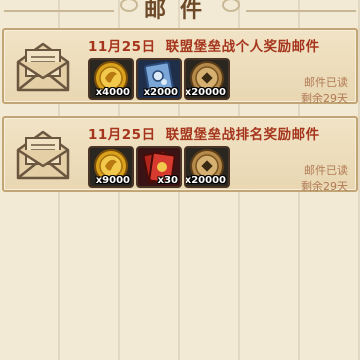 The image size is (360, 360). Describe the element at coordinates (159, 167) in the screenshot. I see `reward-item: x30` at that location.